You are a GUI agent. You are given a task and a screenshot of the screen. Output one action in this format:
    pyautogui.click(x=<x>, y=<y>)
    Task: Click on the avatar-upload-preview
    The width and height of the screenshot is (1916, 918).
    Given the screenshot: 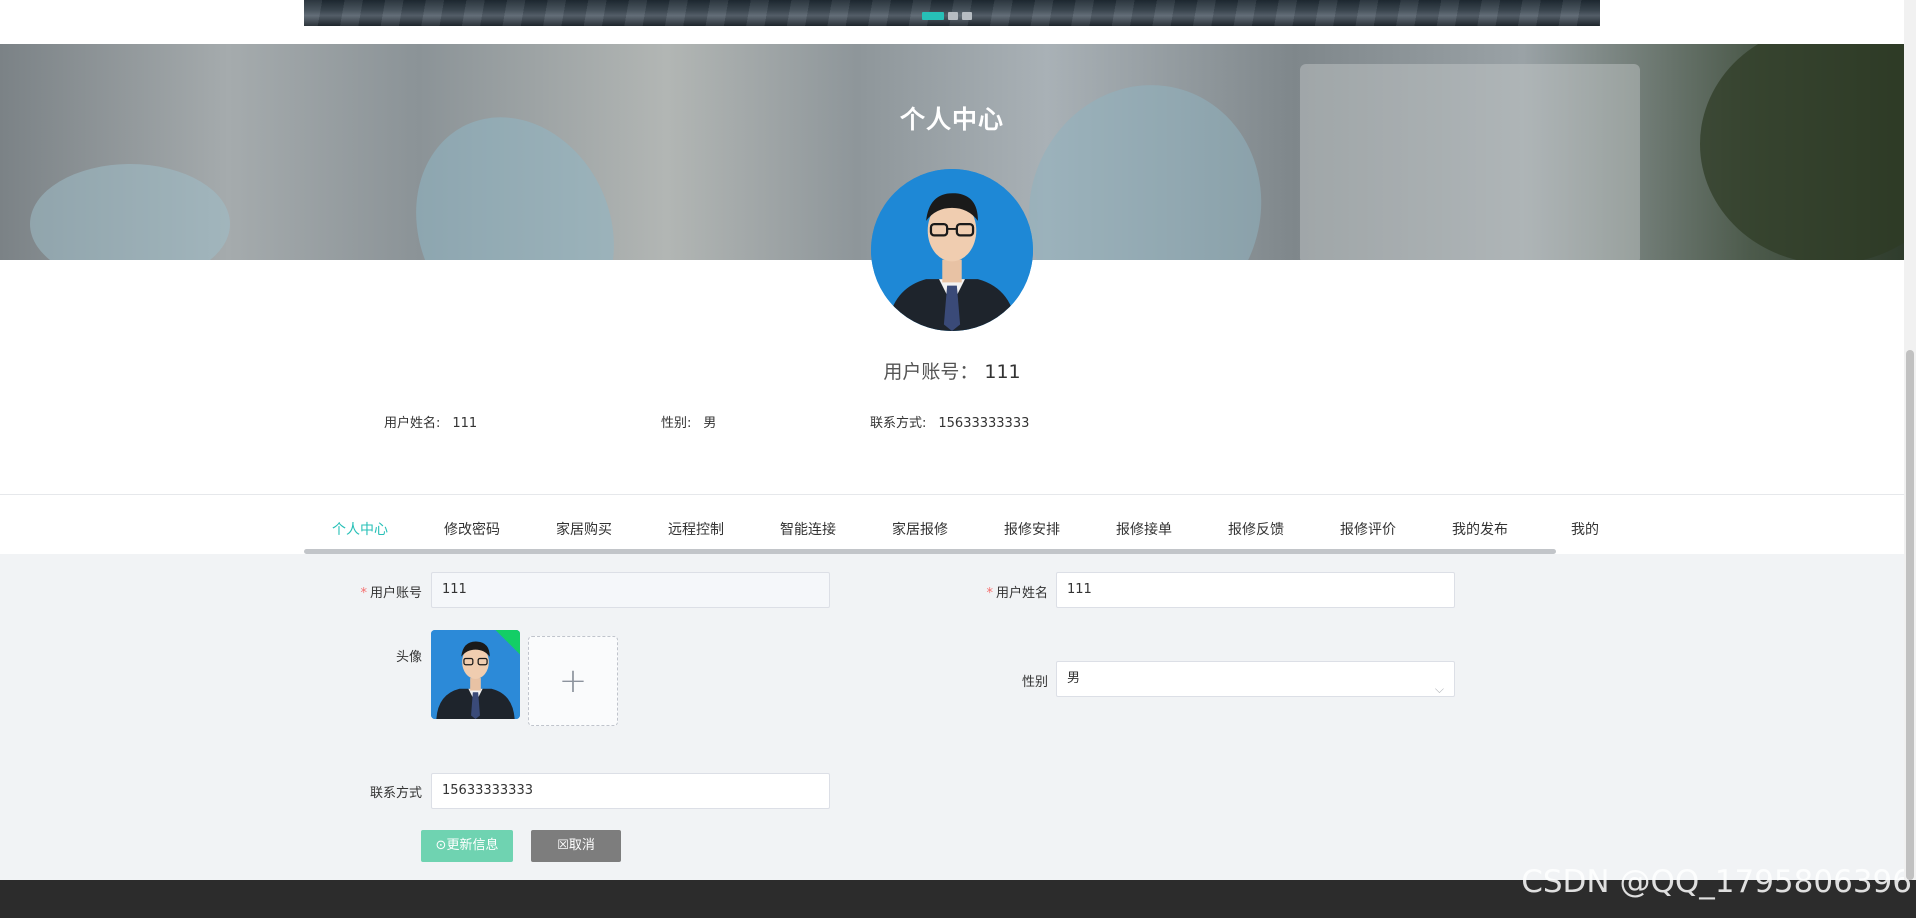 What is the action you would take?
    pyautogui.click(x=475, y=674)
    